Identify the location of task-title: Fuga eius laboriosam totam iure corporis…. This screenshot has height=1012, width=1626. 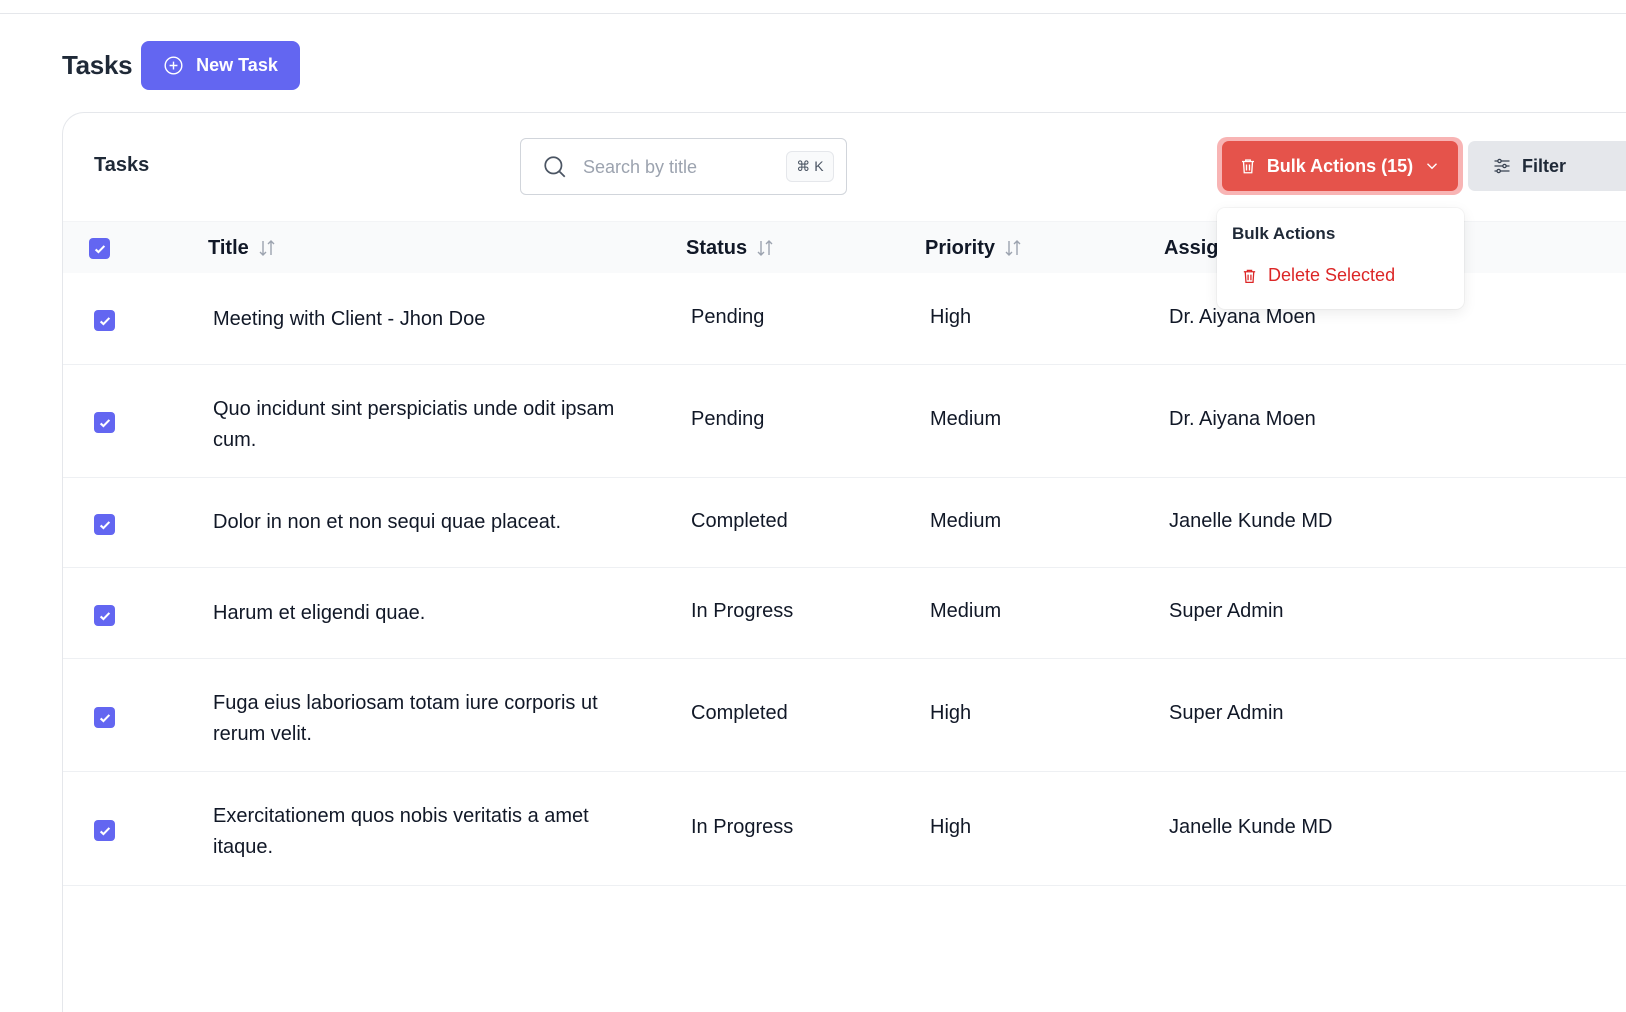
(405, 718).